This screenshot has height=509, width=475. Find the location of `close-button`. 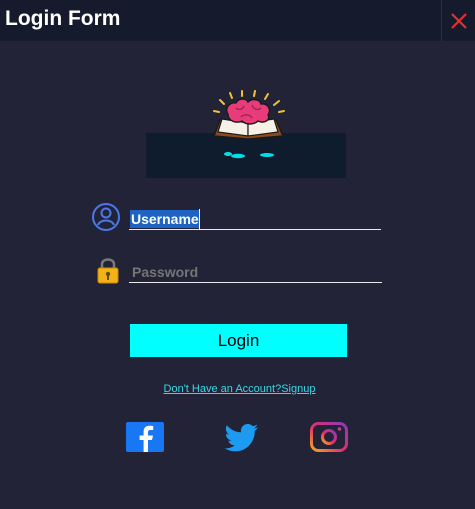

close-button is located at coordinates (458, 20).